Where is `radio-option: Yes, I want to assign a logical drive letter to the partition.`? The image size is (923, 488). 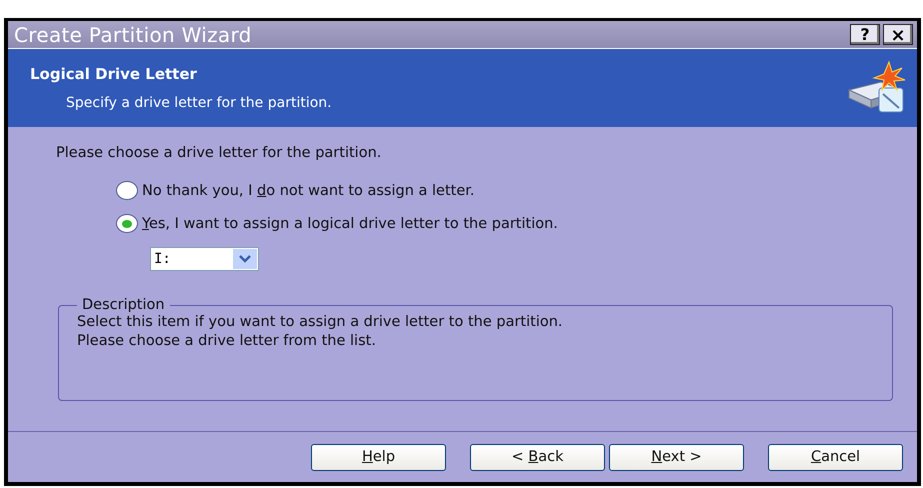
radio-option: Yes, I want to assign a logical drive letter to the partition. is located at coordinates (337, 223).